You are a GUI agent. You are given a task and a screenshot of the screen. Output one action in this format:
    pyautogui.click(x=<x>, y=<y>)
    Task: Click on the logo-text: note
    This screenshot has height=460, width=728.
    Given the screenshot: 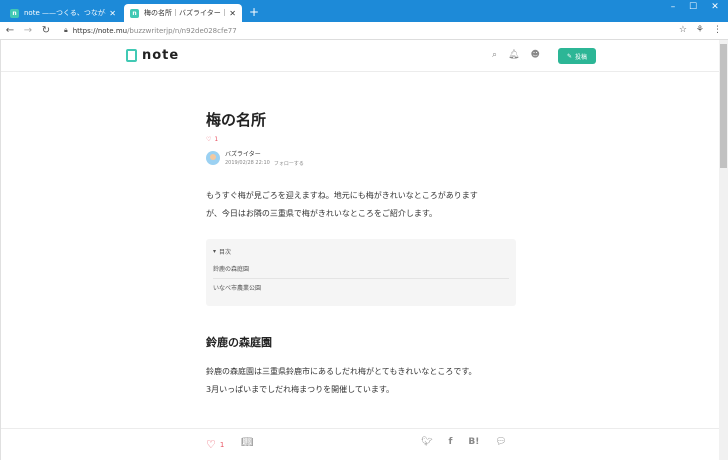 What is the action you would take?
    pyautogui.click(x=161, y=55)
    